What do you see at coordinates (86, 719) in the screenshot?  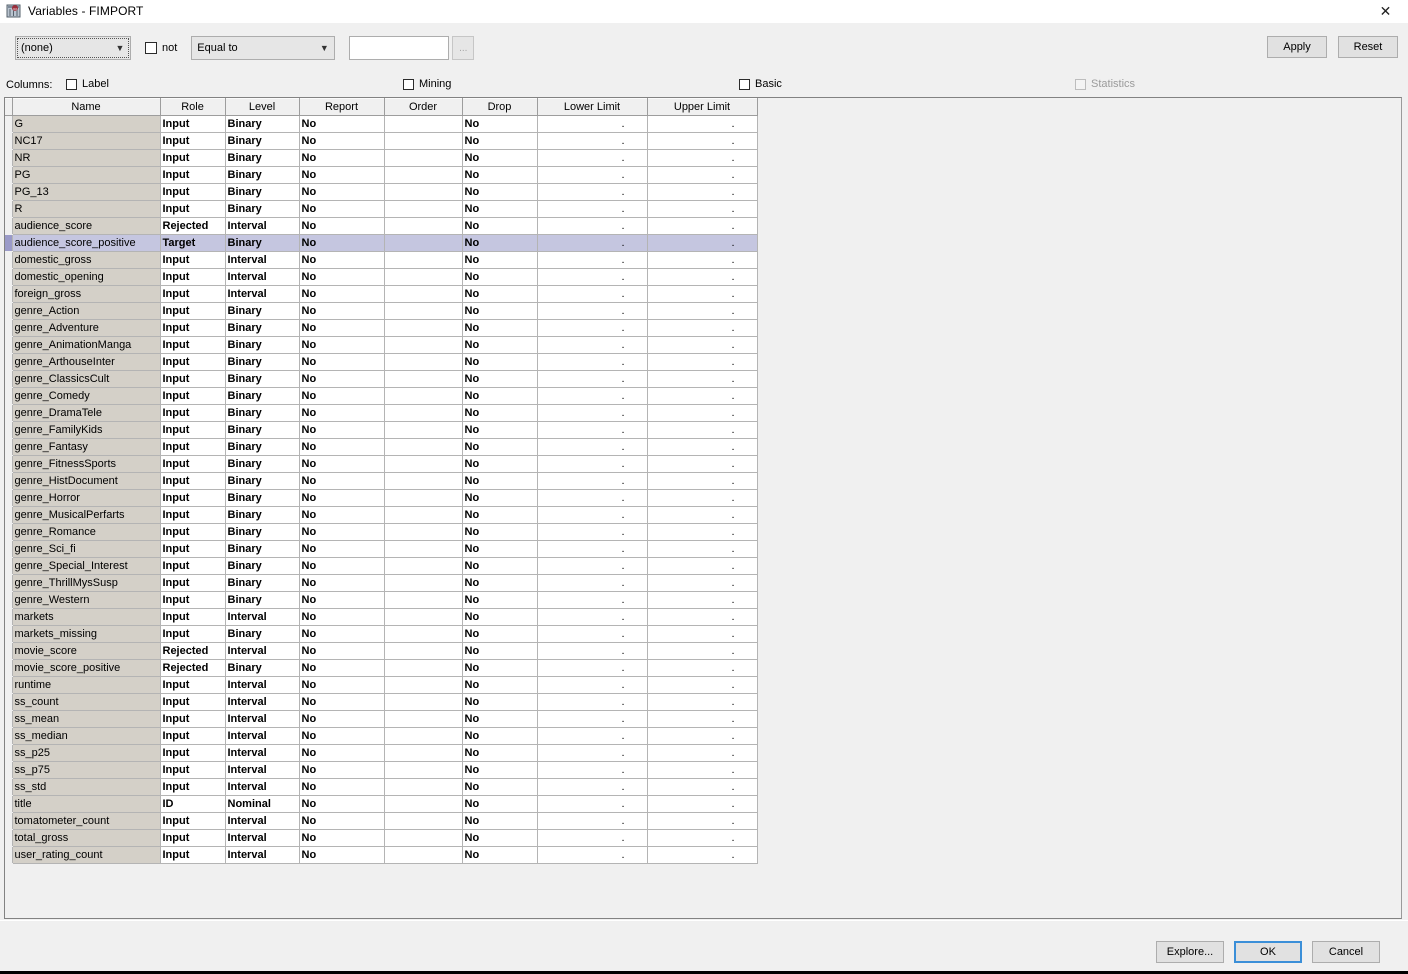 I see `cell-name: ss_mean` at bounding box center [86, 719].